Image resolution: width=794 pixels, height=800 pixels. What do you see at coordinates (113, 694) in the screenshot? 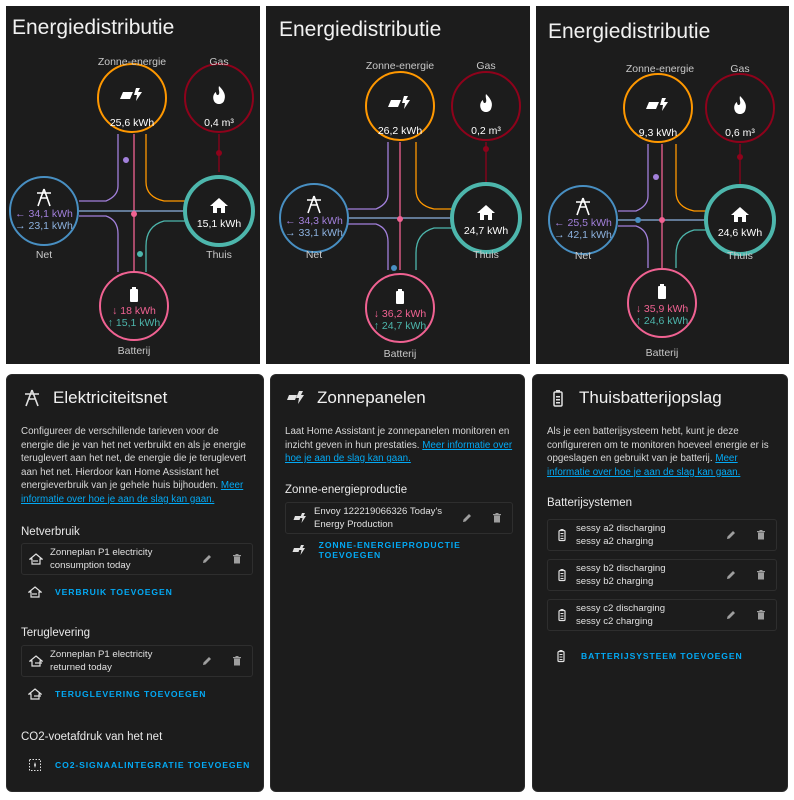
I see `add-return-button: TERUGLEVERING TOEVOEGEN` at bounding box center [113, 694].